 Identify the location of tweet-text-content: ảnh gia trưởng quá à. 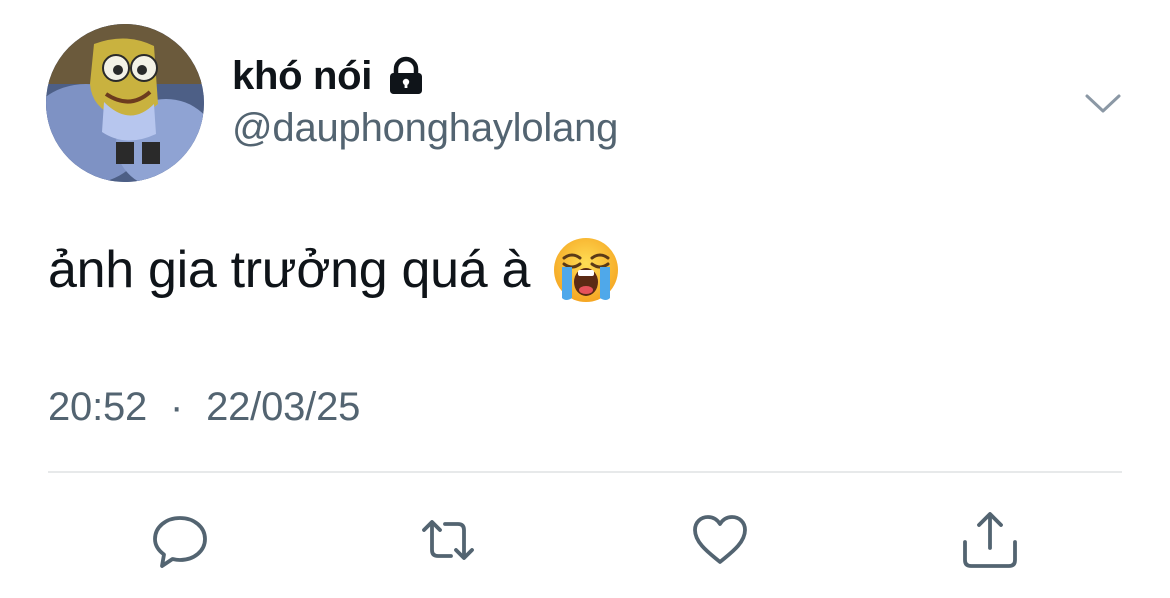
(289, 270).